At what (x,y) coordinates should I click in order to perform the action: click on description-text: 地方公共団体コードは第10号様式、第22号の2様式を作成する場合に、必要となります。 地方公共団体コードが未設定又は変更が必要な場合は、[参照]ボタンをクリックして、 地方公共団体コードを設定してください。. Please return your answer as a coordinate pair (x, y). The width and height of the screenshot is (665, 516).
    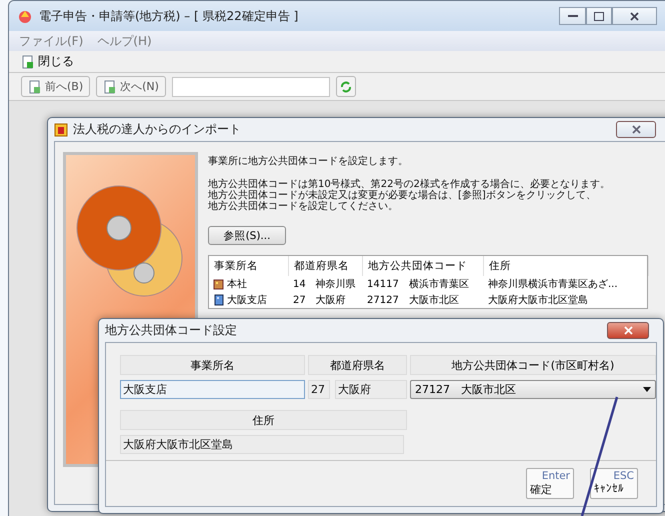
    Looking at the image, I should click on (409, 195).